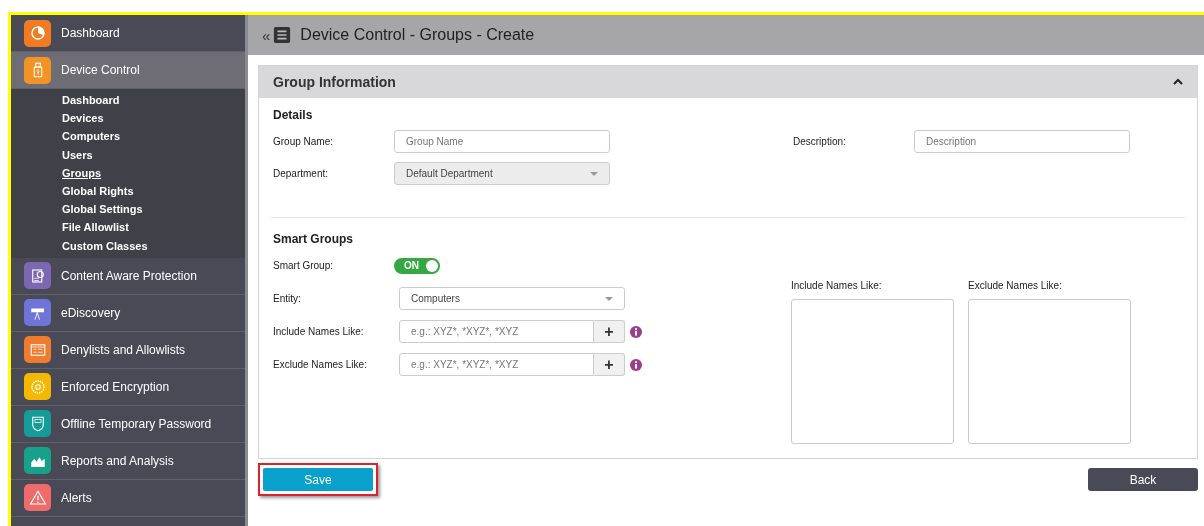 The image size is (1204, 526). Describe the element at coordinates (1178, 82) in the screenshot. I see `collapse-caret-icon` at that location.